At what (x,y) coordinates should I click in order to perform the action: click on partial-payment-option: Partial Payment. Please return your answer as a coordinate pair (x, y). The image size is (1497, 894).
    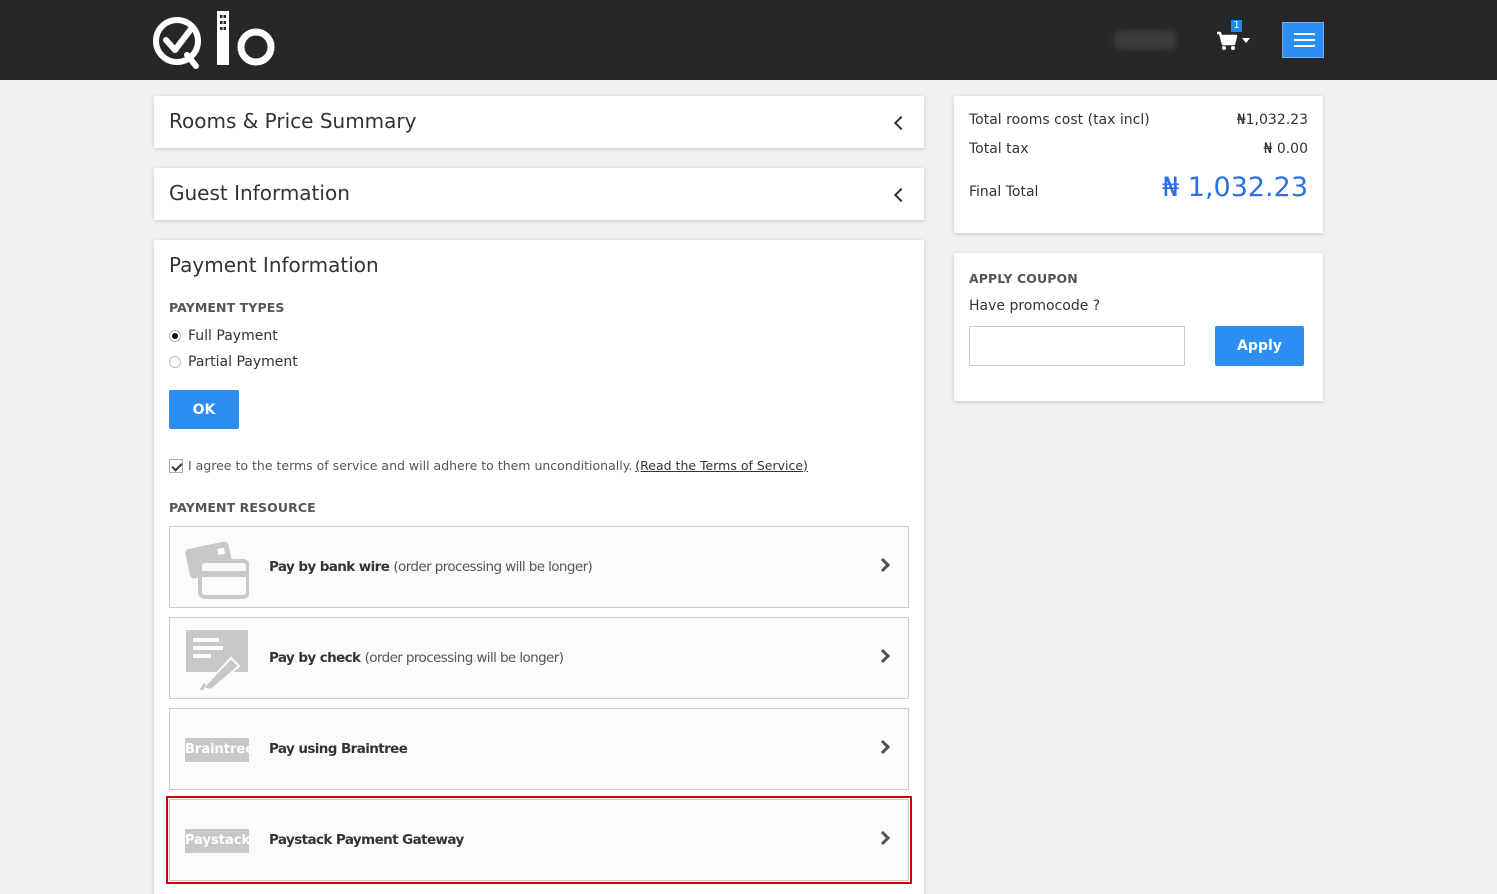
    Looking at the image, I should click on (233, 362).